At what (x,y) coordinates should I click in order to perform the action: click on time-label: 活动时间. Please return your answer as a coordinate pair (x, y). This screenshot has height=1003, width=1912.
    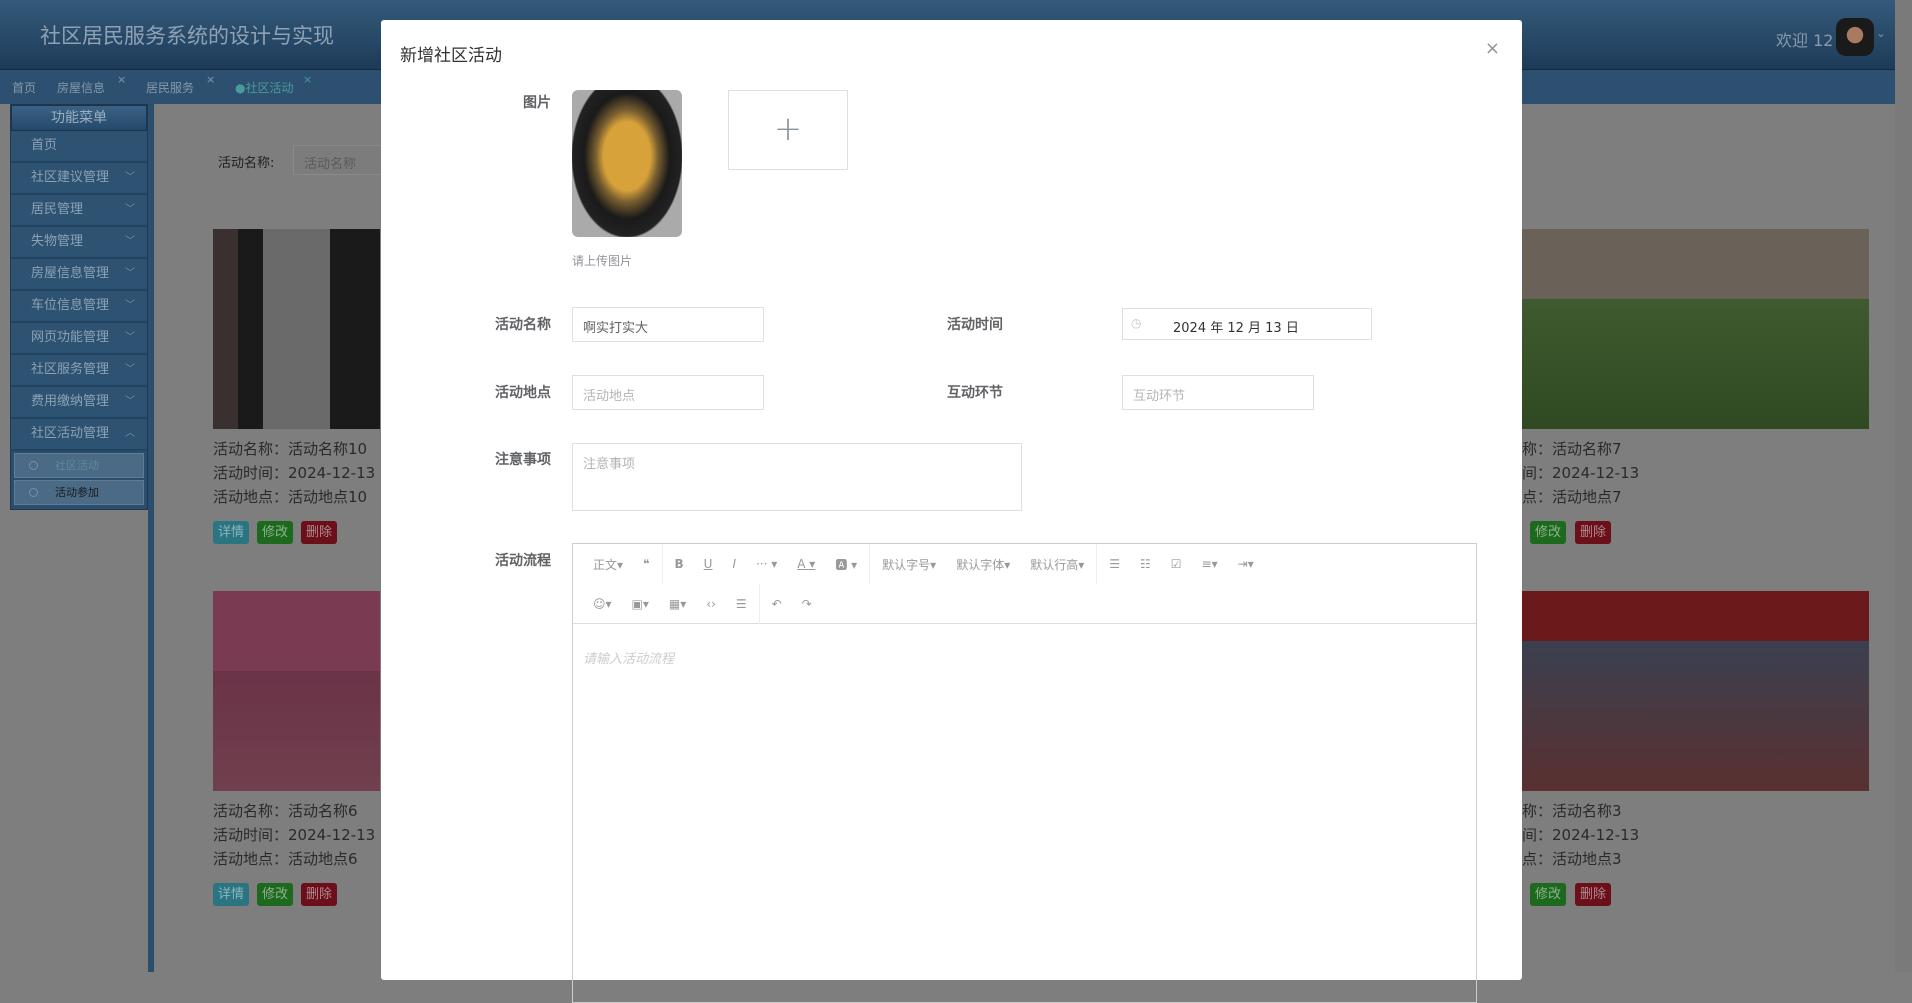
    Looking at the image, I should click on (975, 325).